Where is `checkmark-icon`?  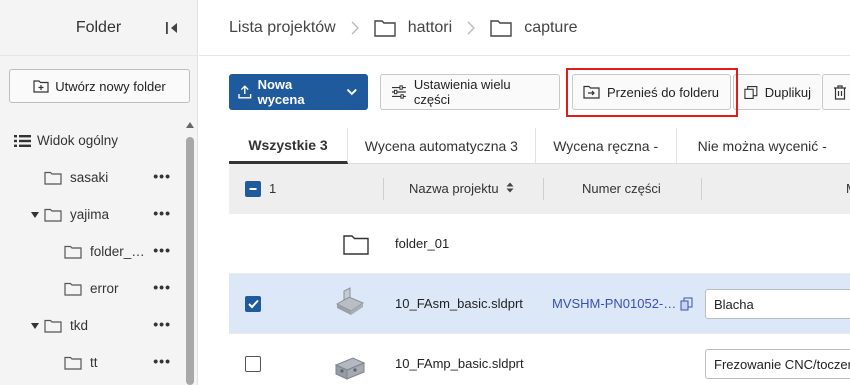
checkmark-icon is located at coordinates (253, 304).